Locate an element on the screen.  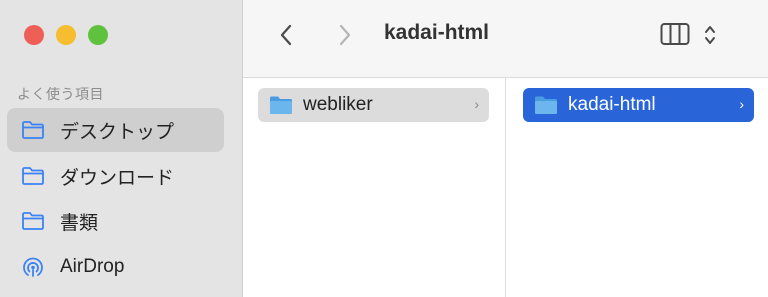
columns-icon is located at coordinates (675, 34).